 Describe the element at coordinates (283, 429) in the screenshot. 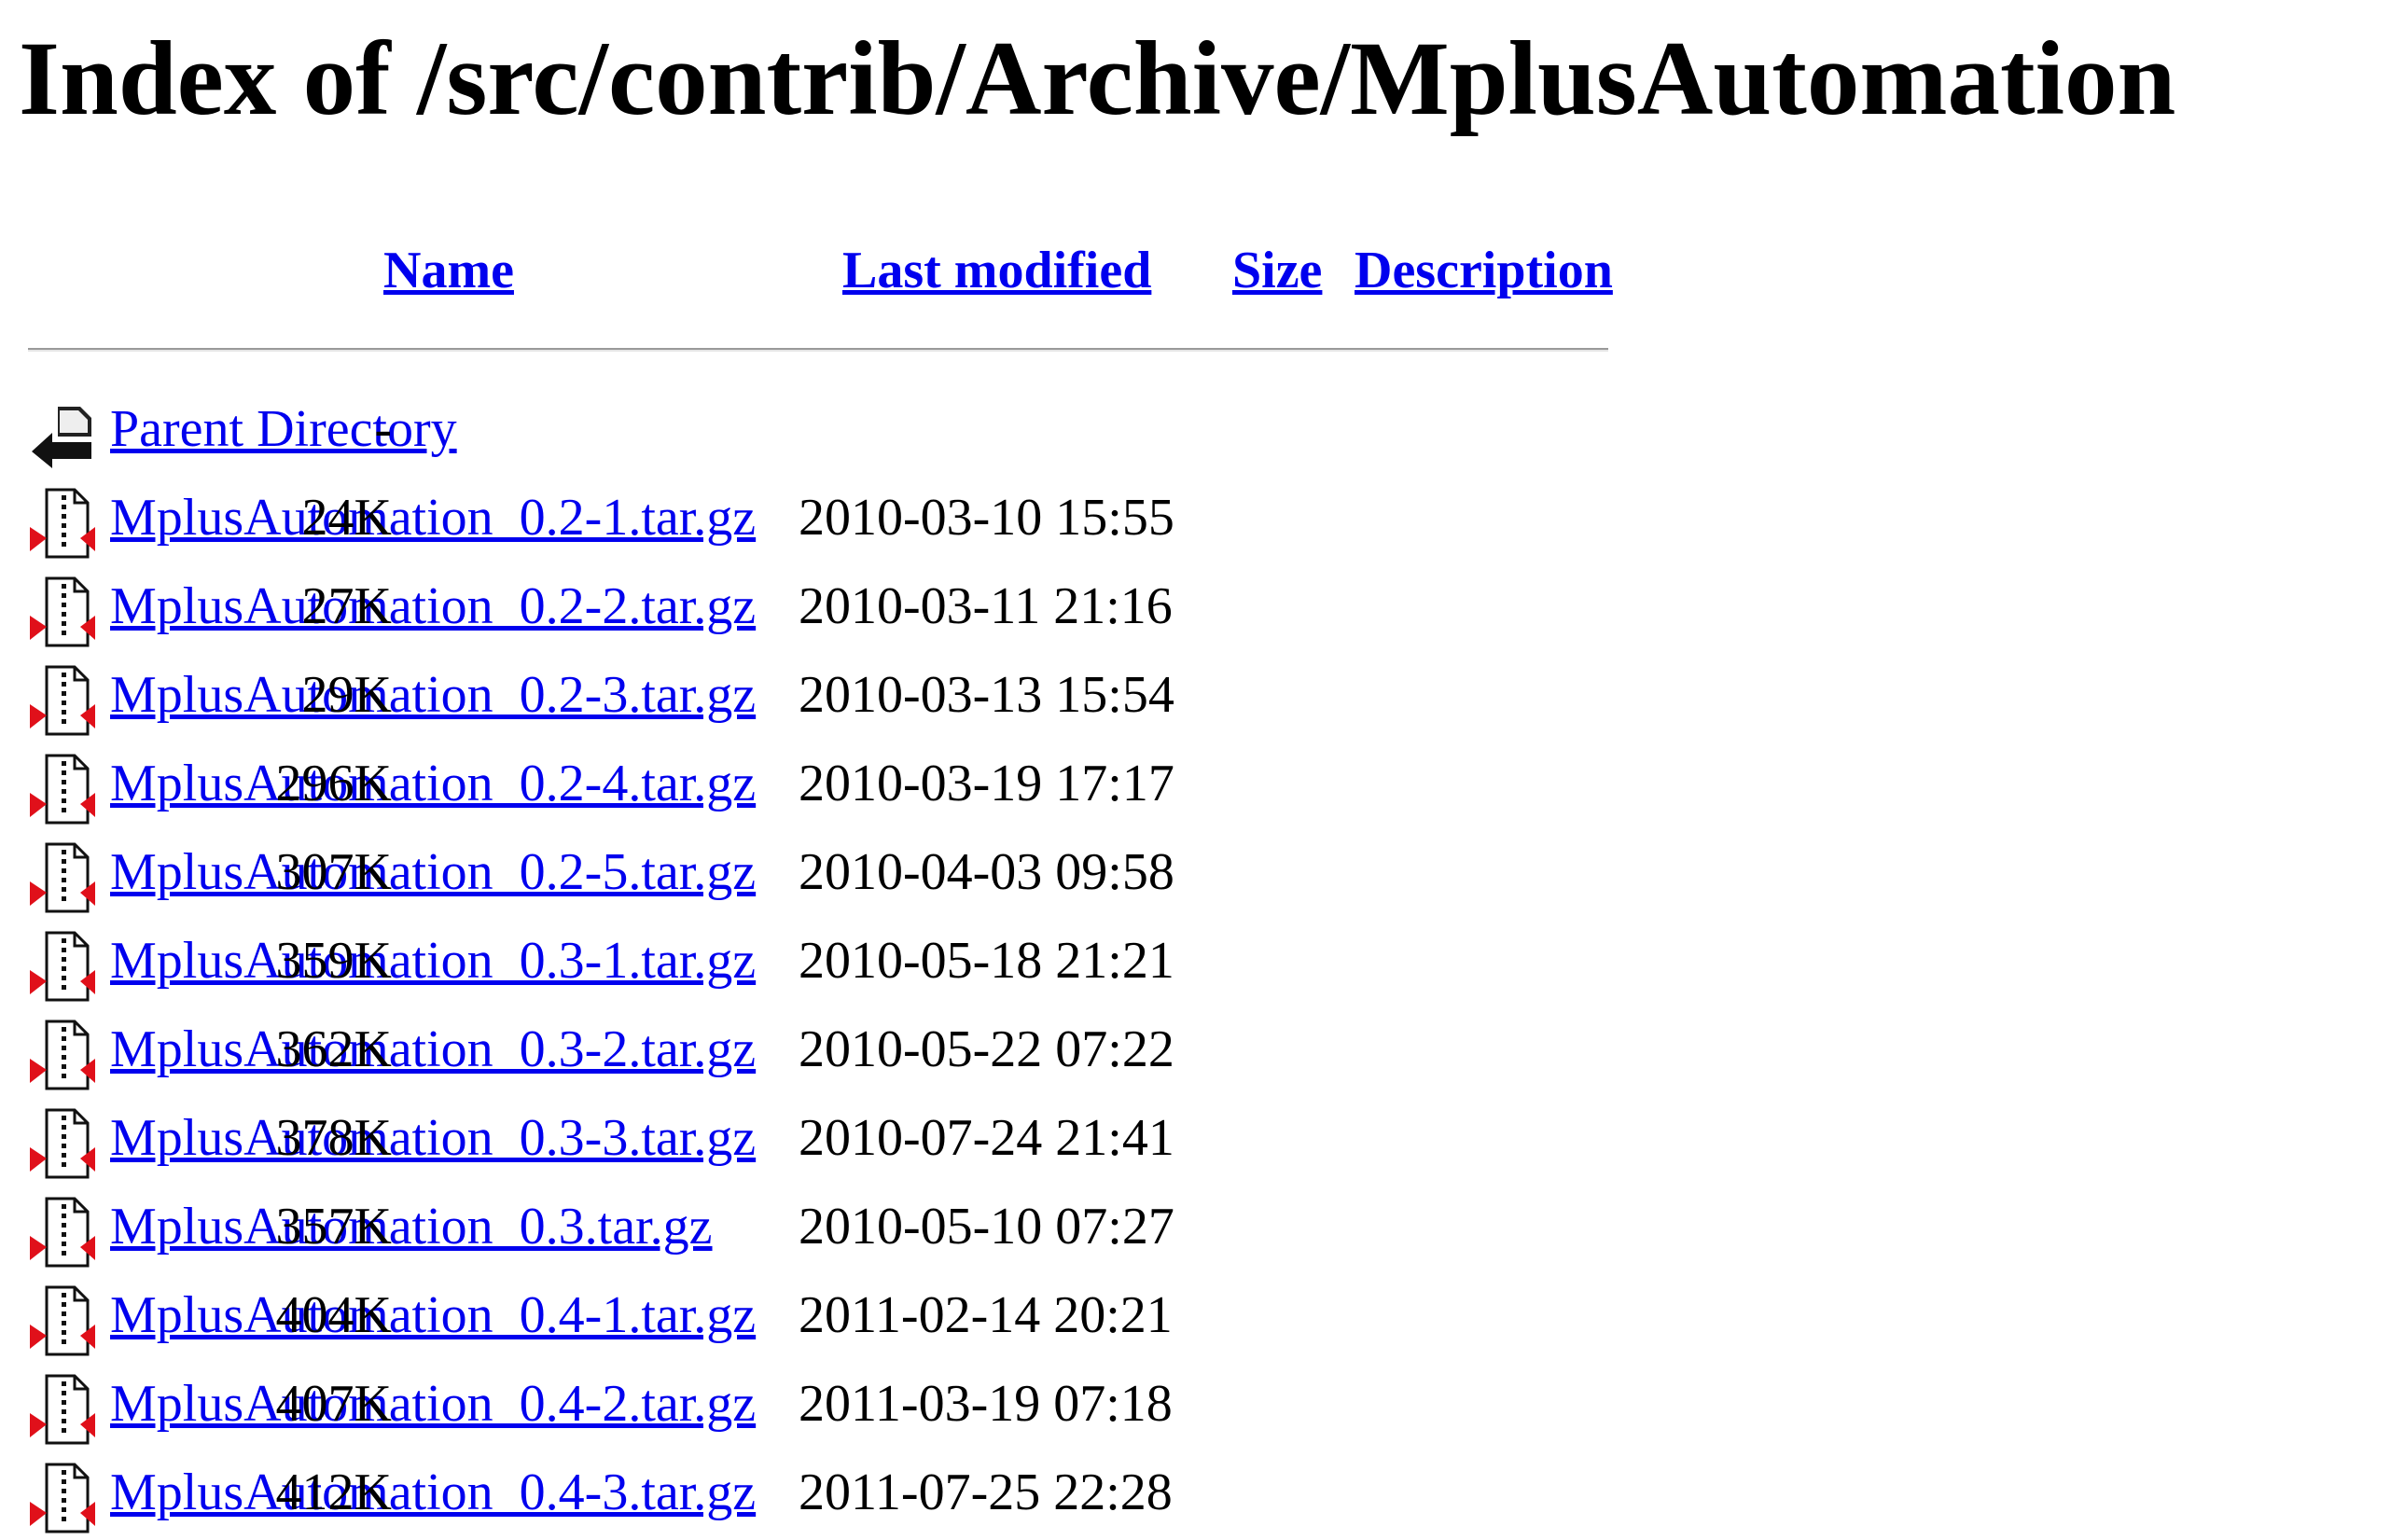

I see `parent-directory-link: Parent Directory` at that location.